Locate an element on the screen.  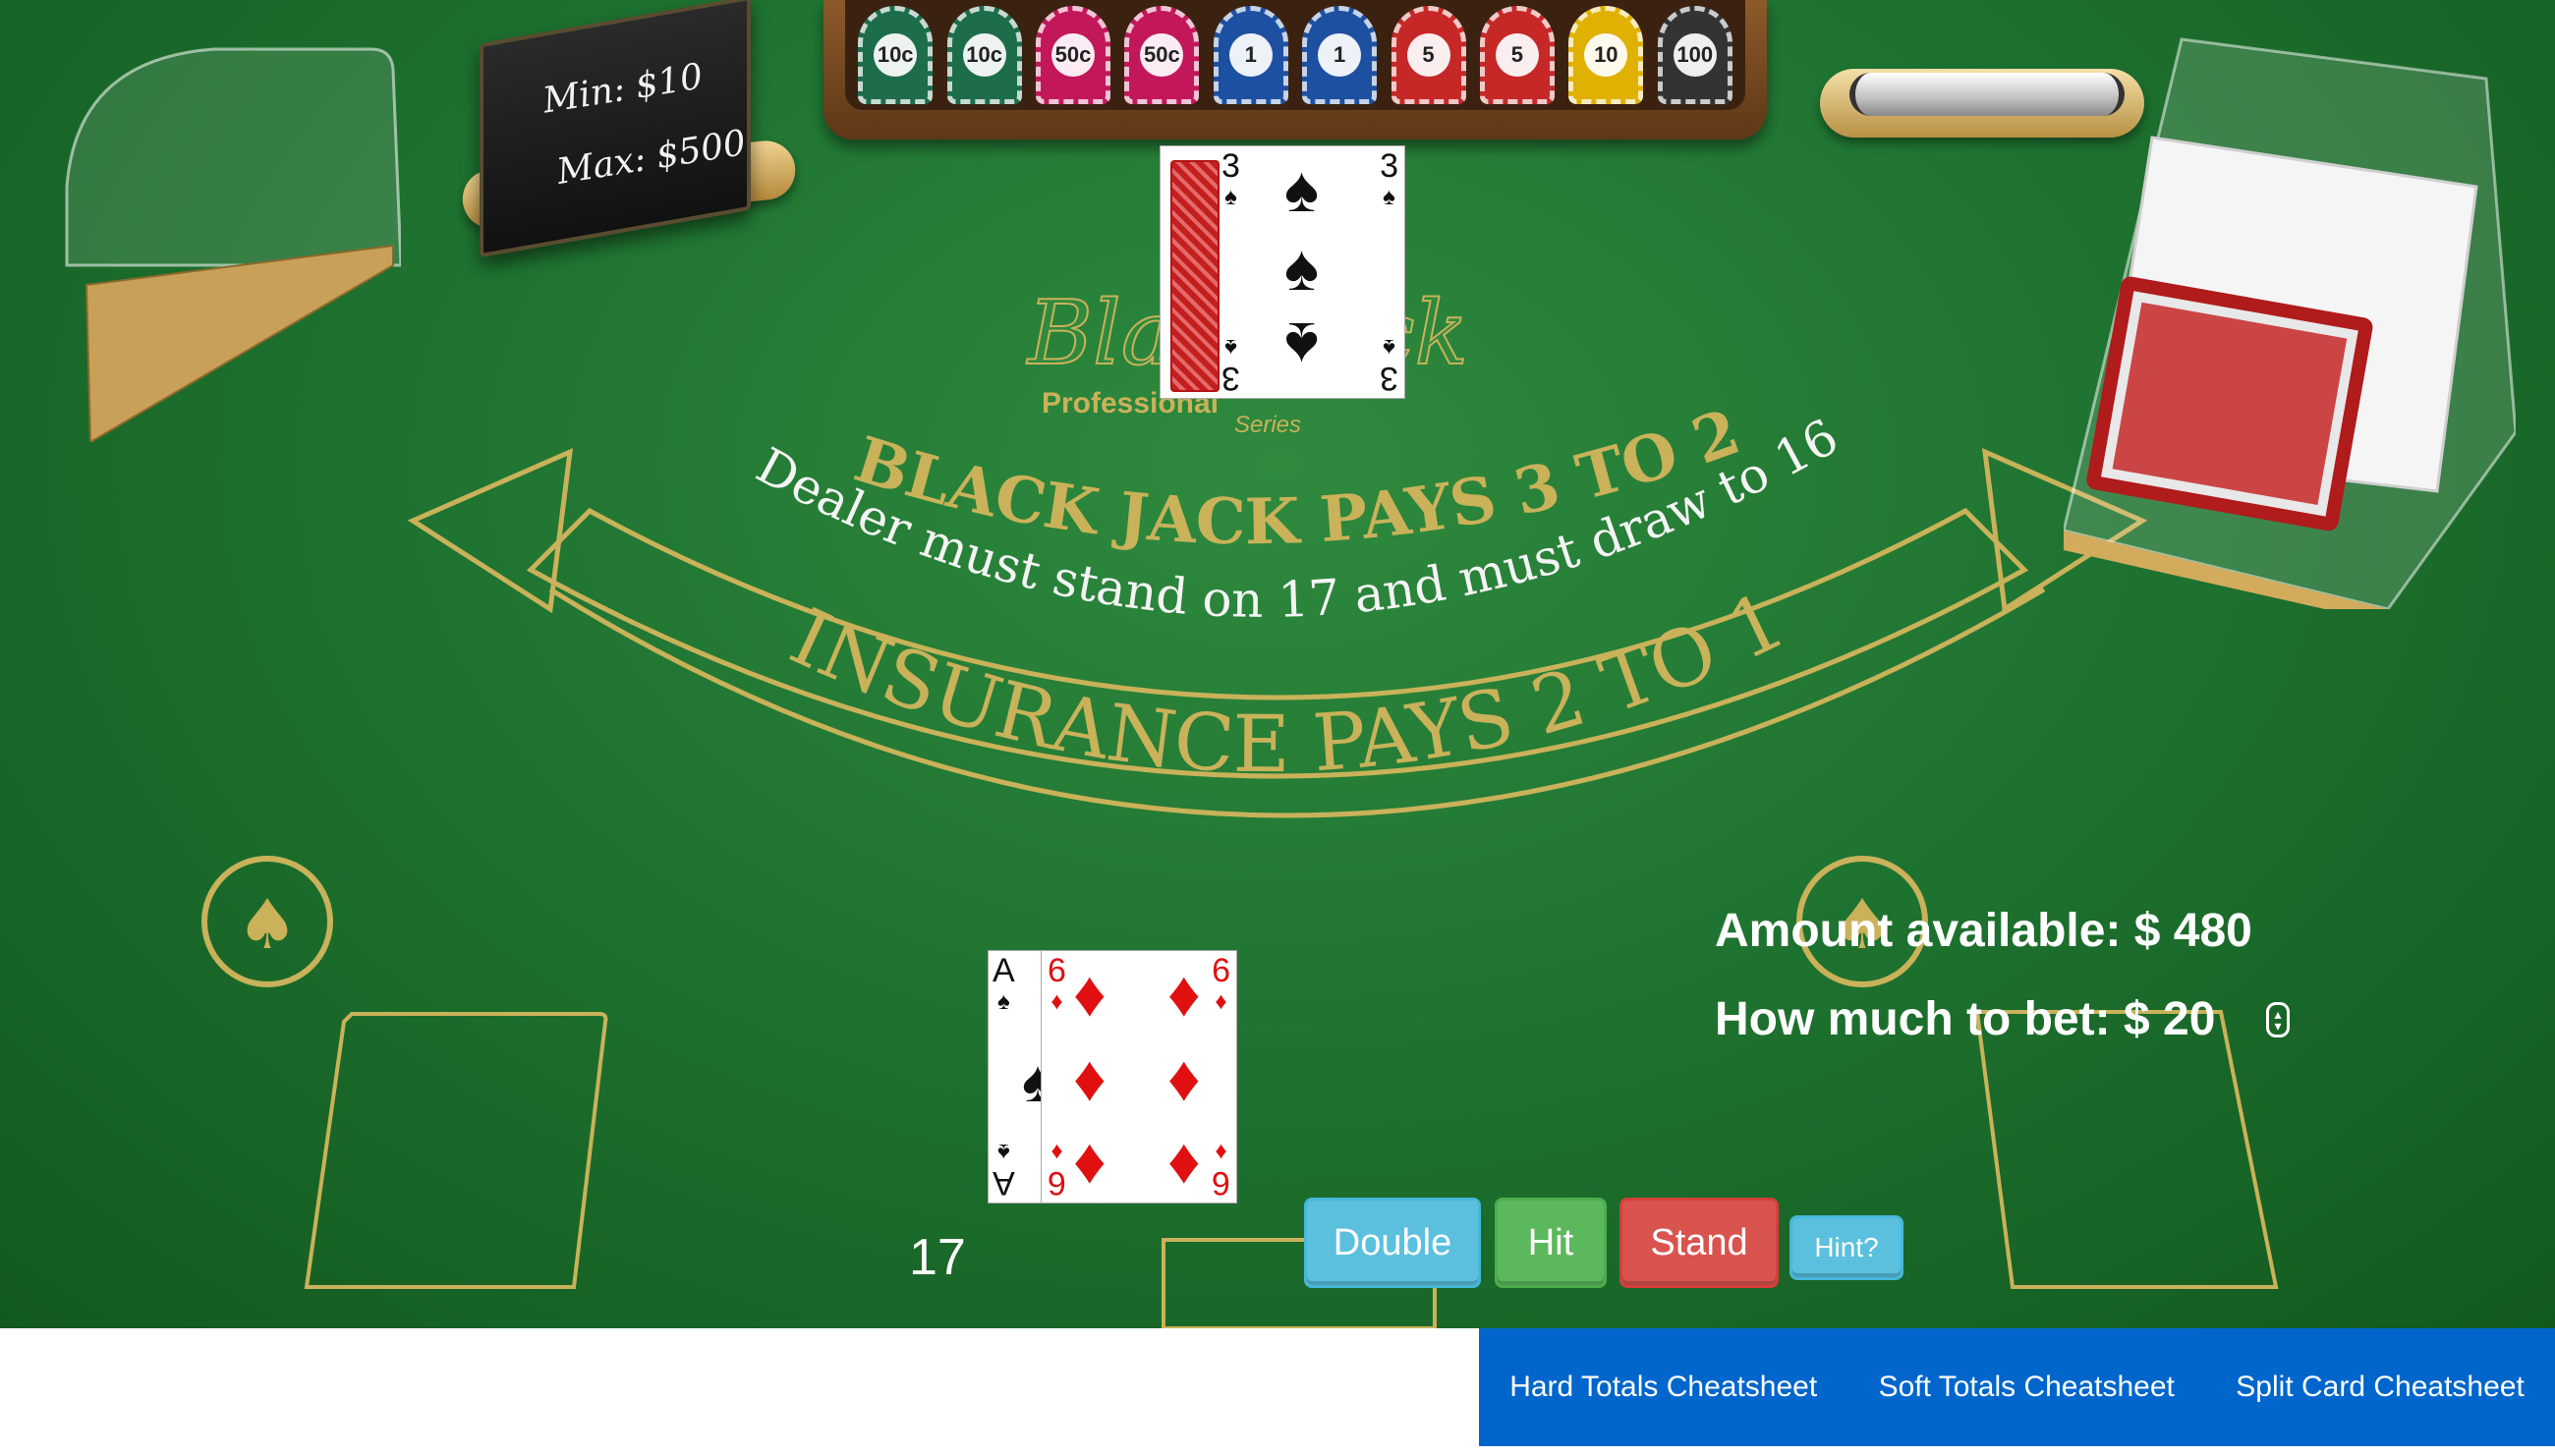
ace-rank-top: A ♠ is located at coordinates (1004, 983).